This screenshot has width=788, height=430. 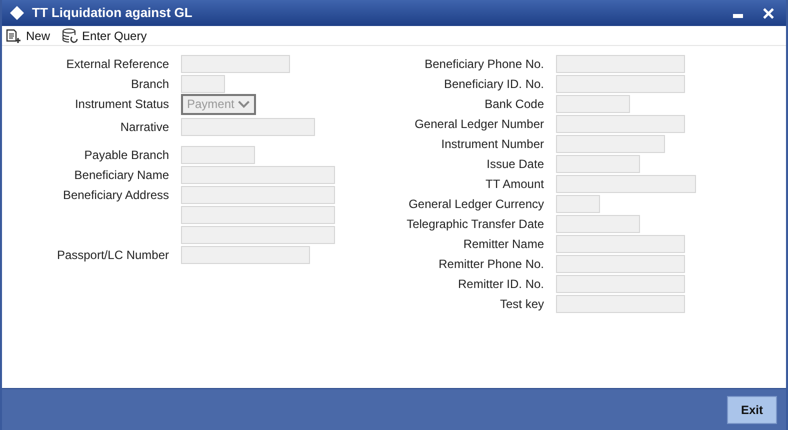 What do you see at coordinates (17, 13) in the screenshot?
I see `diamond-icon` at bounding box center [17, 13].